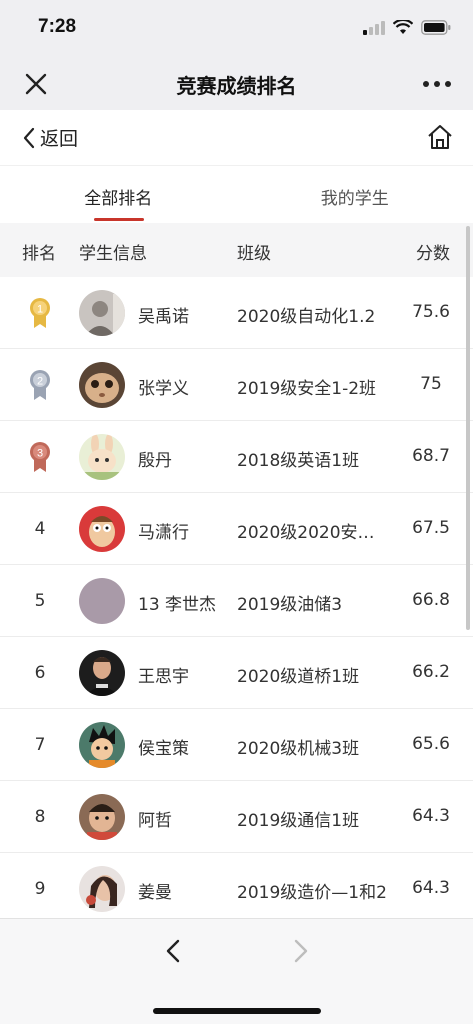 The image size is (473, 1024). I want to click on score: 65.6, so click(431, 744).